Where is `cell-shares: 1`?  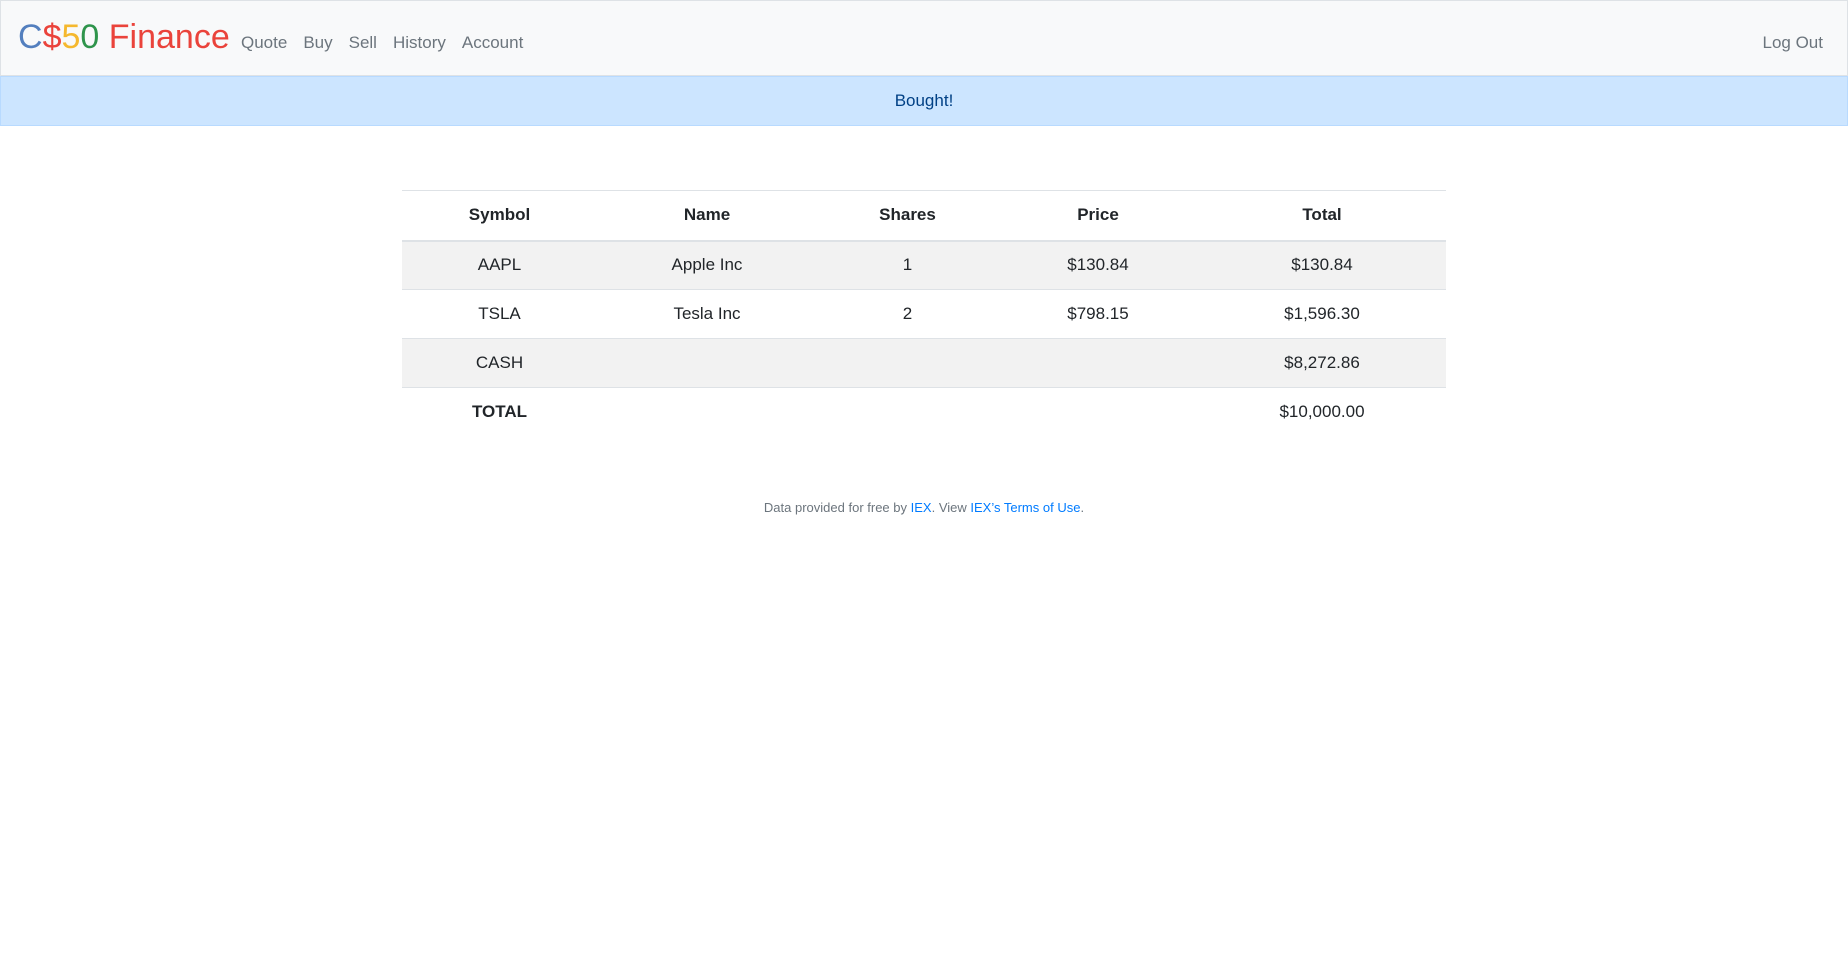
cell-shares: 1 is located at coordinates (907, 265).